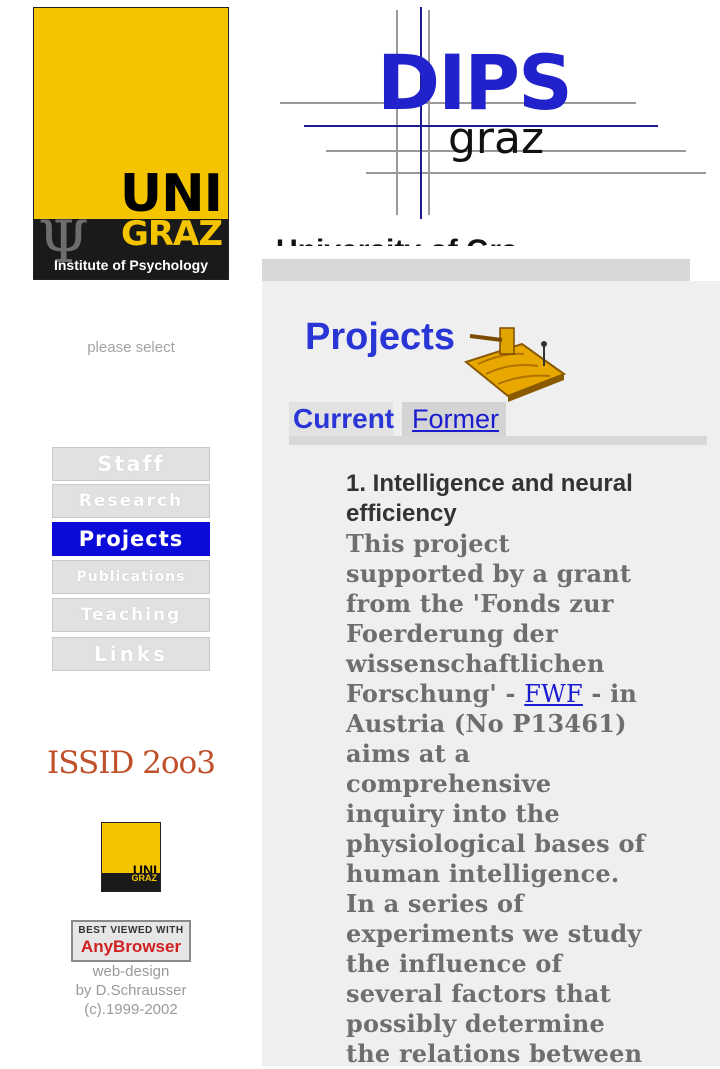  Describe the element at coordinates (489, 498) in the screenshot. I see `project-heading: 1. Intelligence and neural efficiency` at that location.